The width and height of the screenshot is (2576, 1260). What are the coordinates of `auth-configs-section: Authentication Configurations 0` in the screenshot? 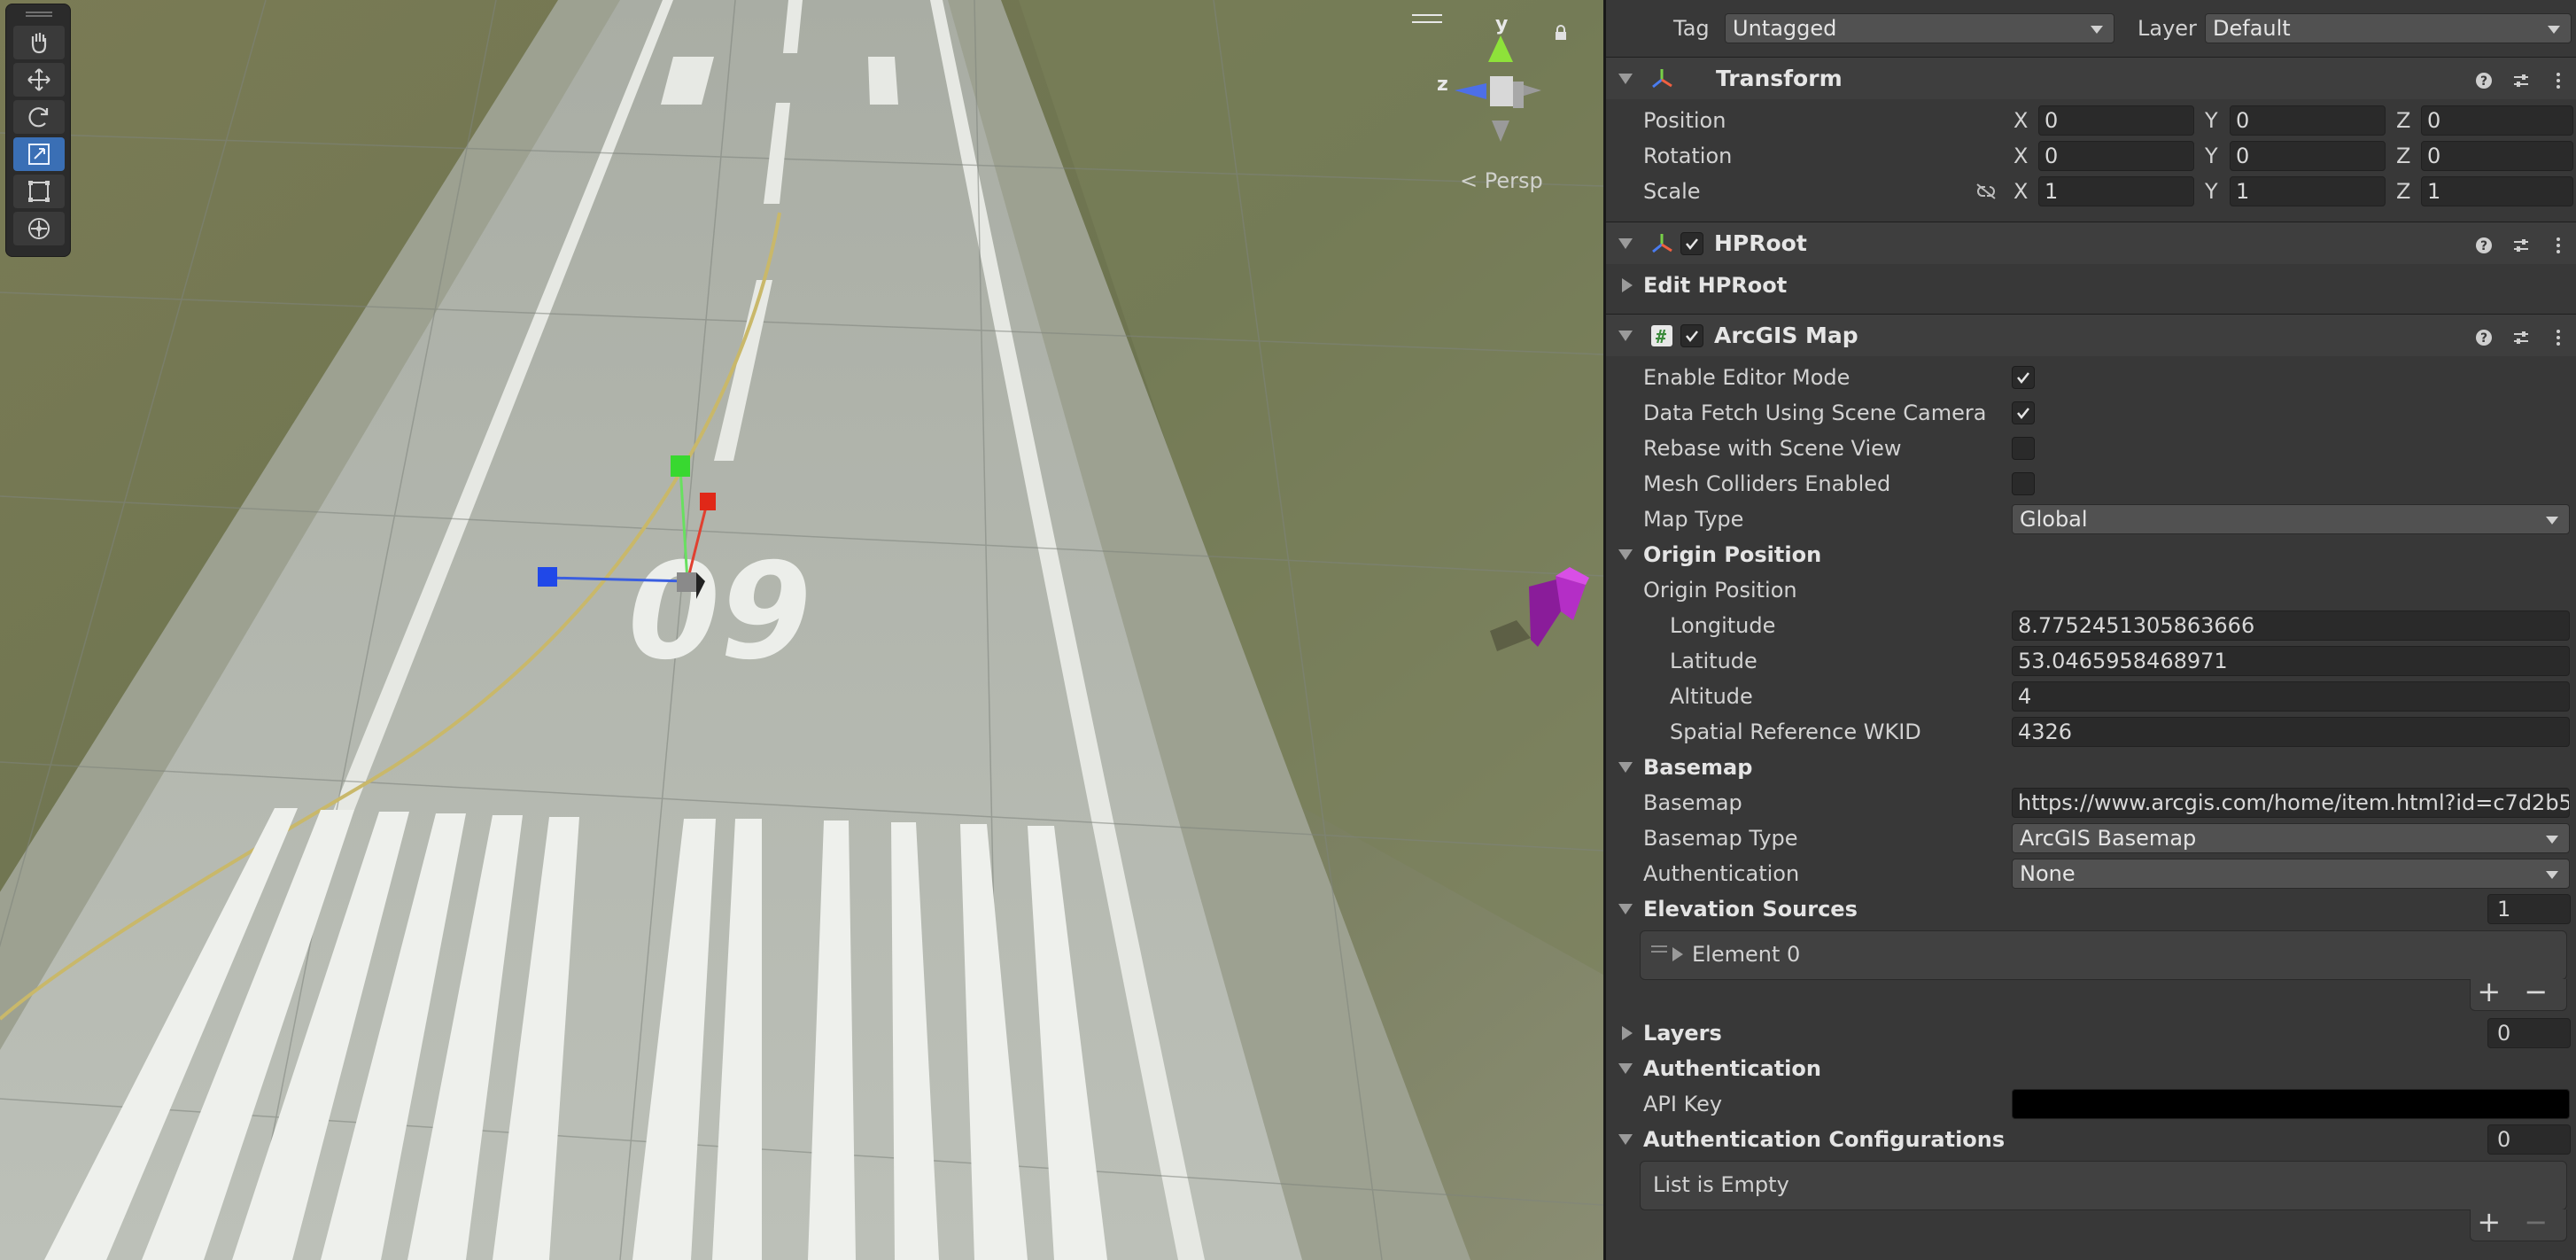 It's located at (2091, 1139).